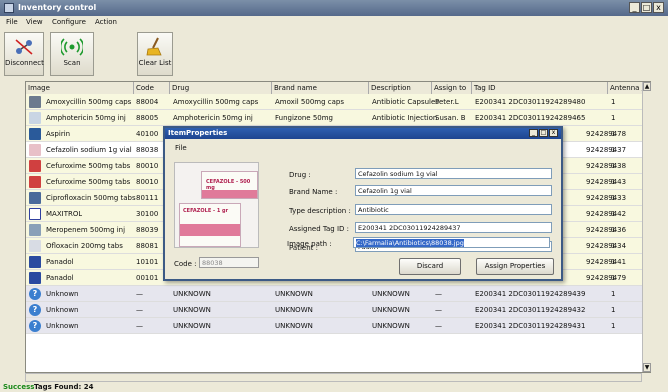 The image size is (668, 392). I want to click on scan-button: Scan, so click(72, 54).